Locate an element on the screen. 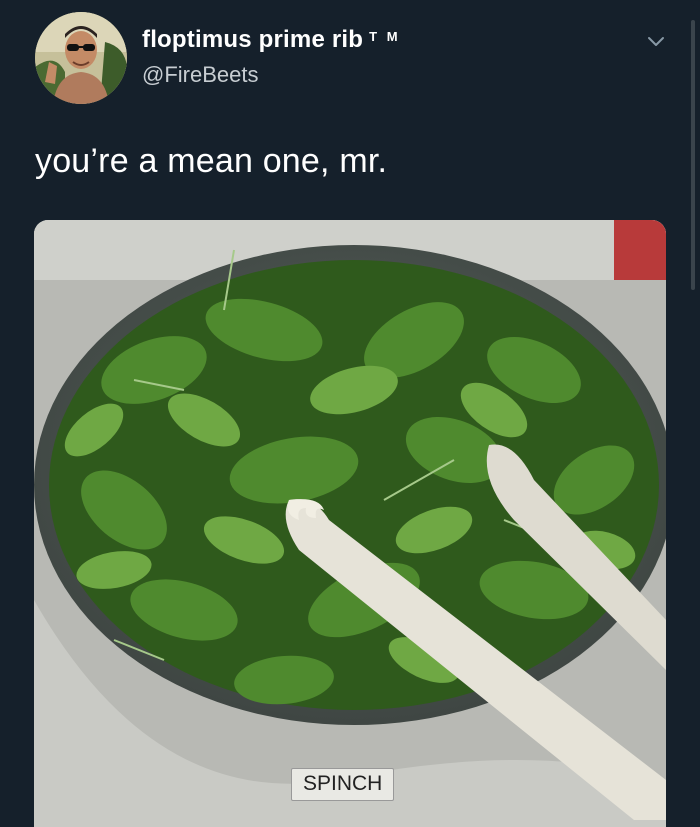  tweet-header: floptimus prime rib T M @FireBeets is located at coordinates (360, 59).